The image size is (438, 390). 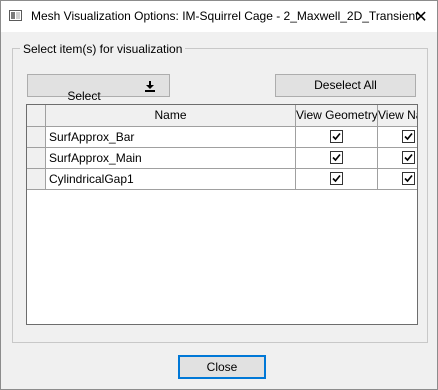 I want to click on item-name-cell: SurfApprox_Main, so click(x=171, y=158).